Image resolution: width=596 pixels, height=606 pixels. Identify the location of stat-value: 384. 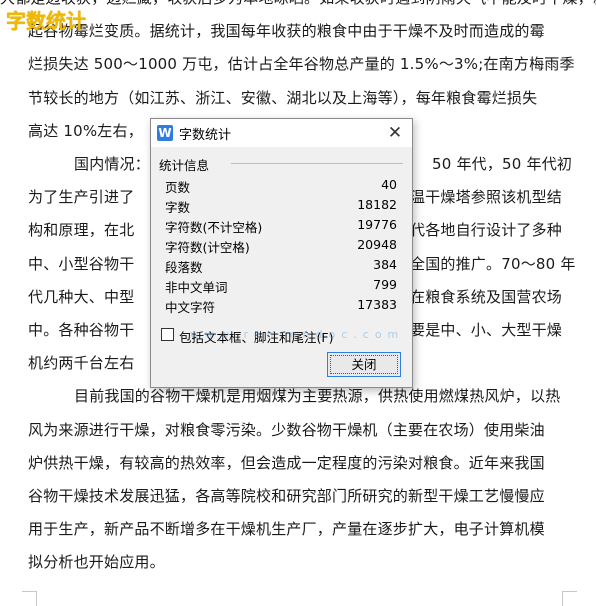
(385, 264).